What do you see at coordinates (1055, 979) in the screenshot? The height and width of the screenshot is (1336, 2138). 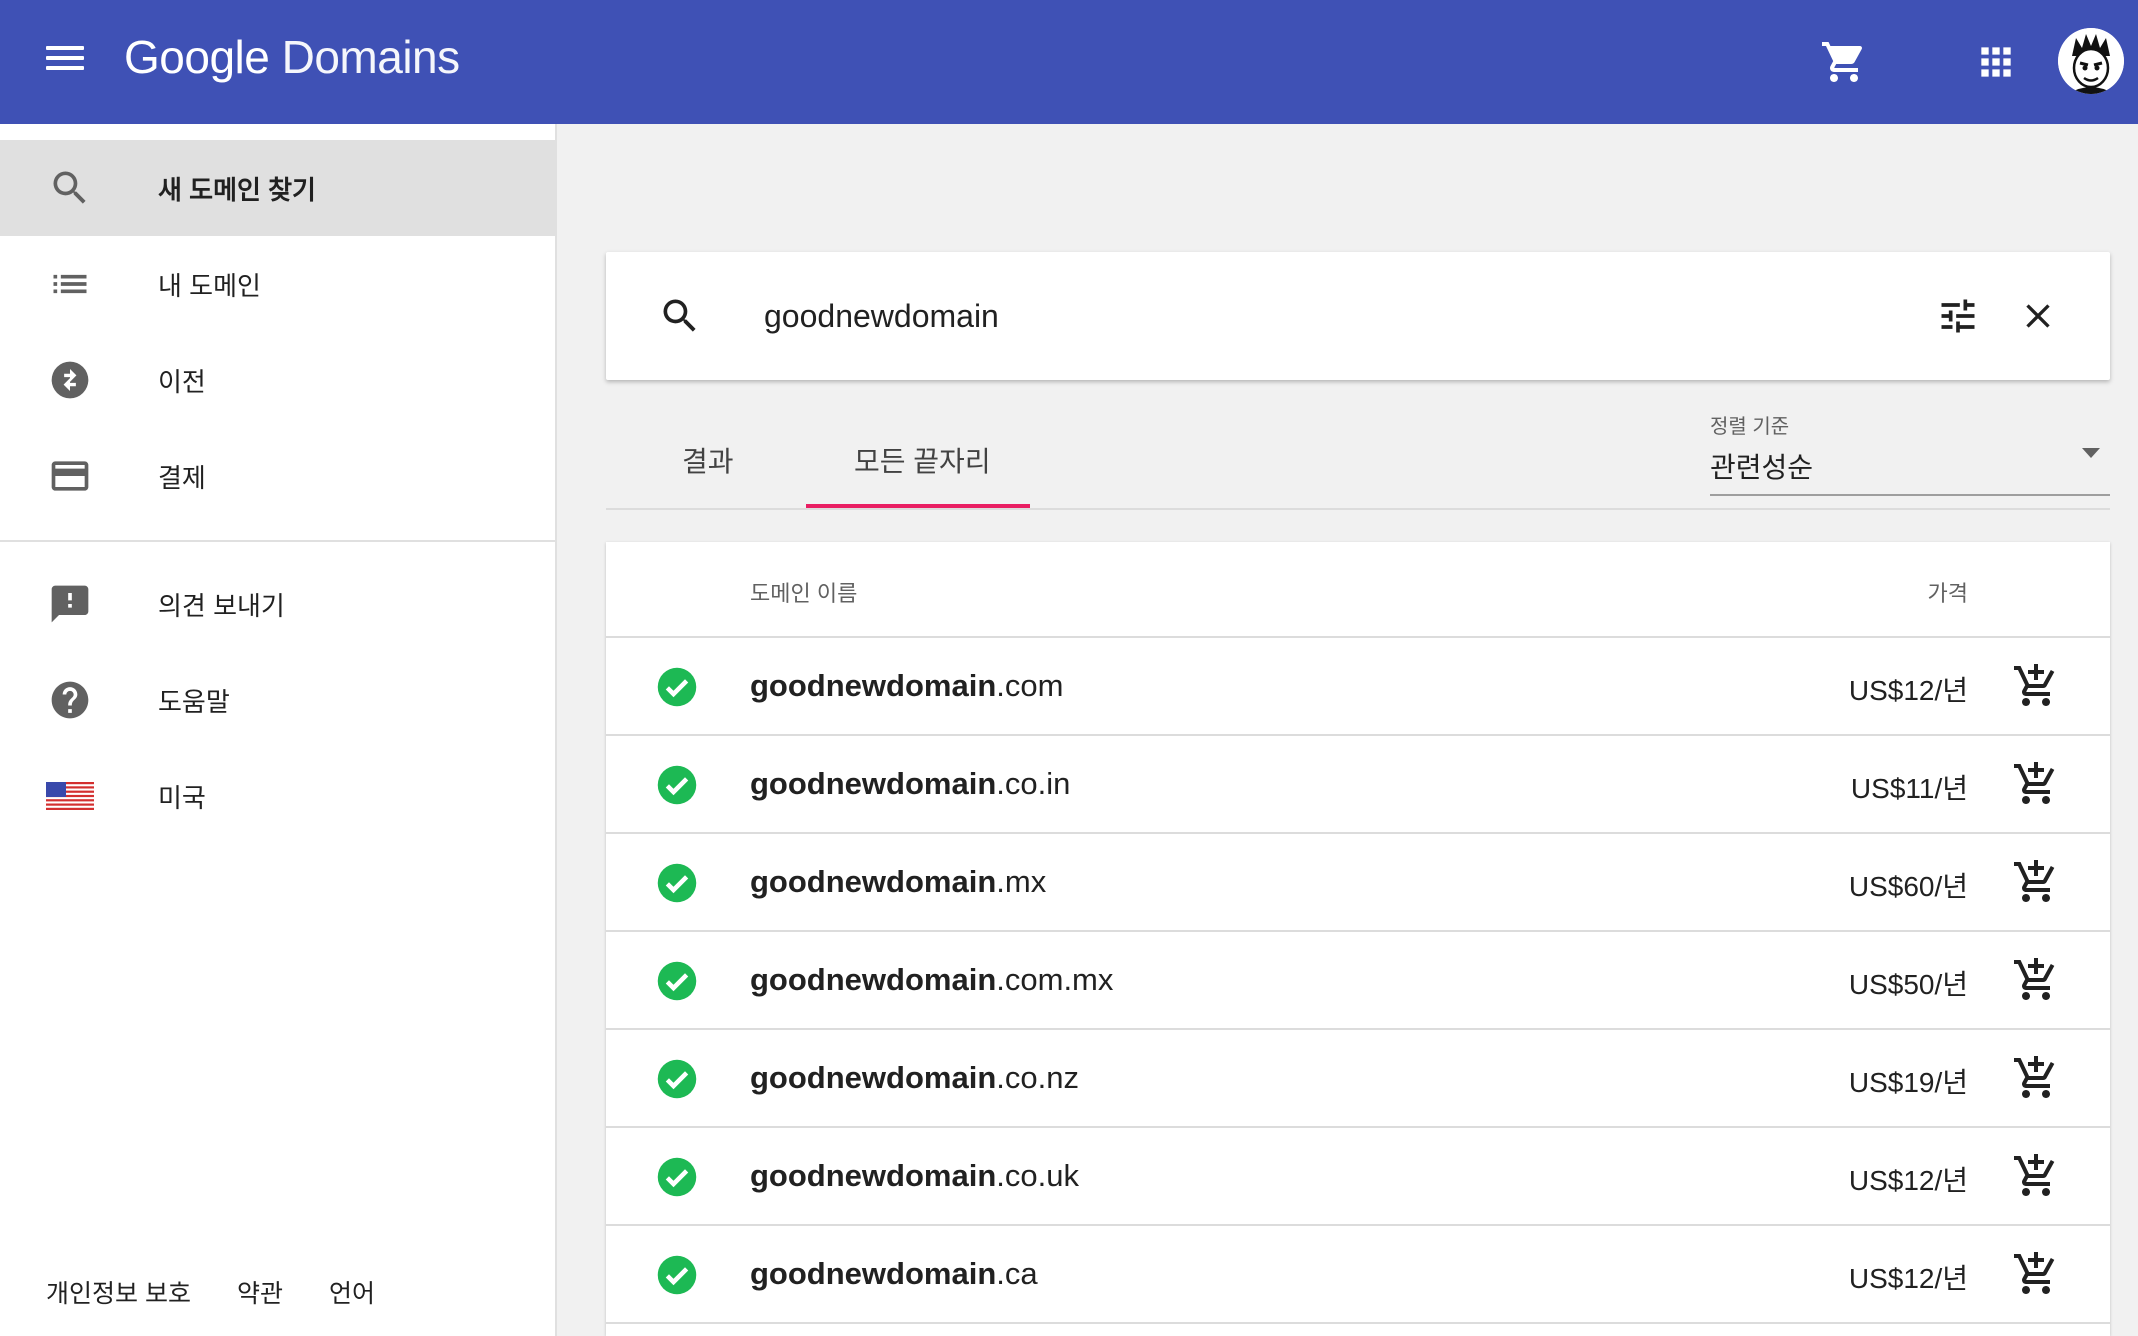 I see `domain-tld: .com.mx` at bounding box center [1055, 979].